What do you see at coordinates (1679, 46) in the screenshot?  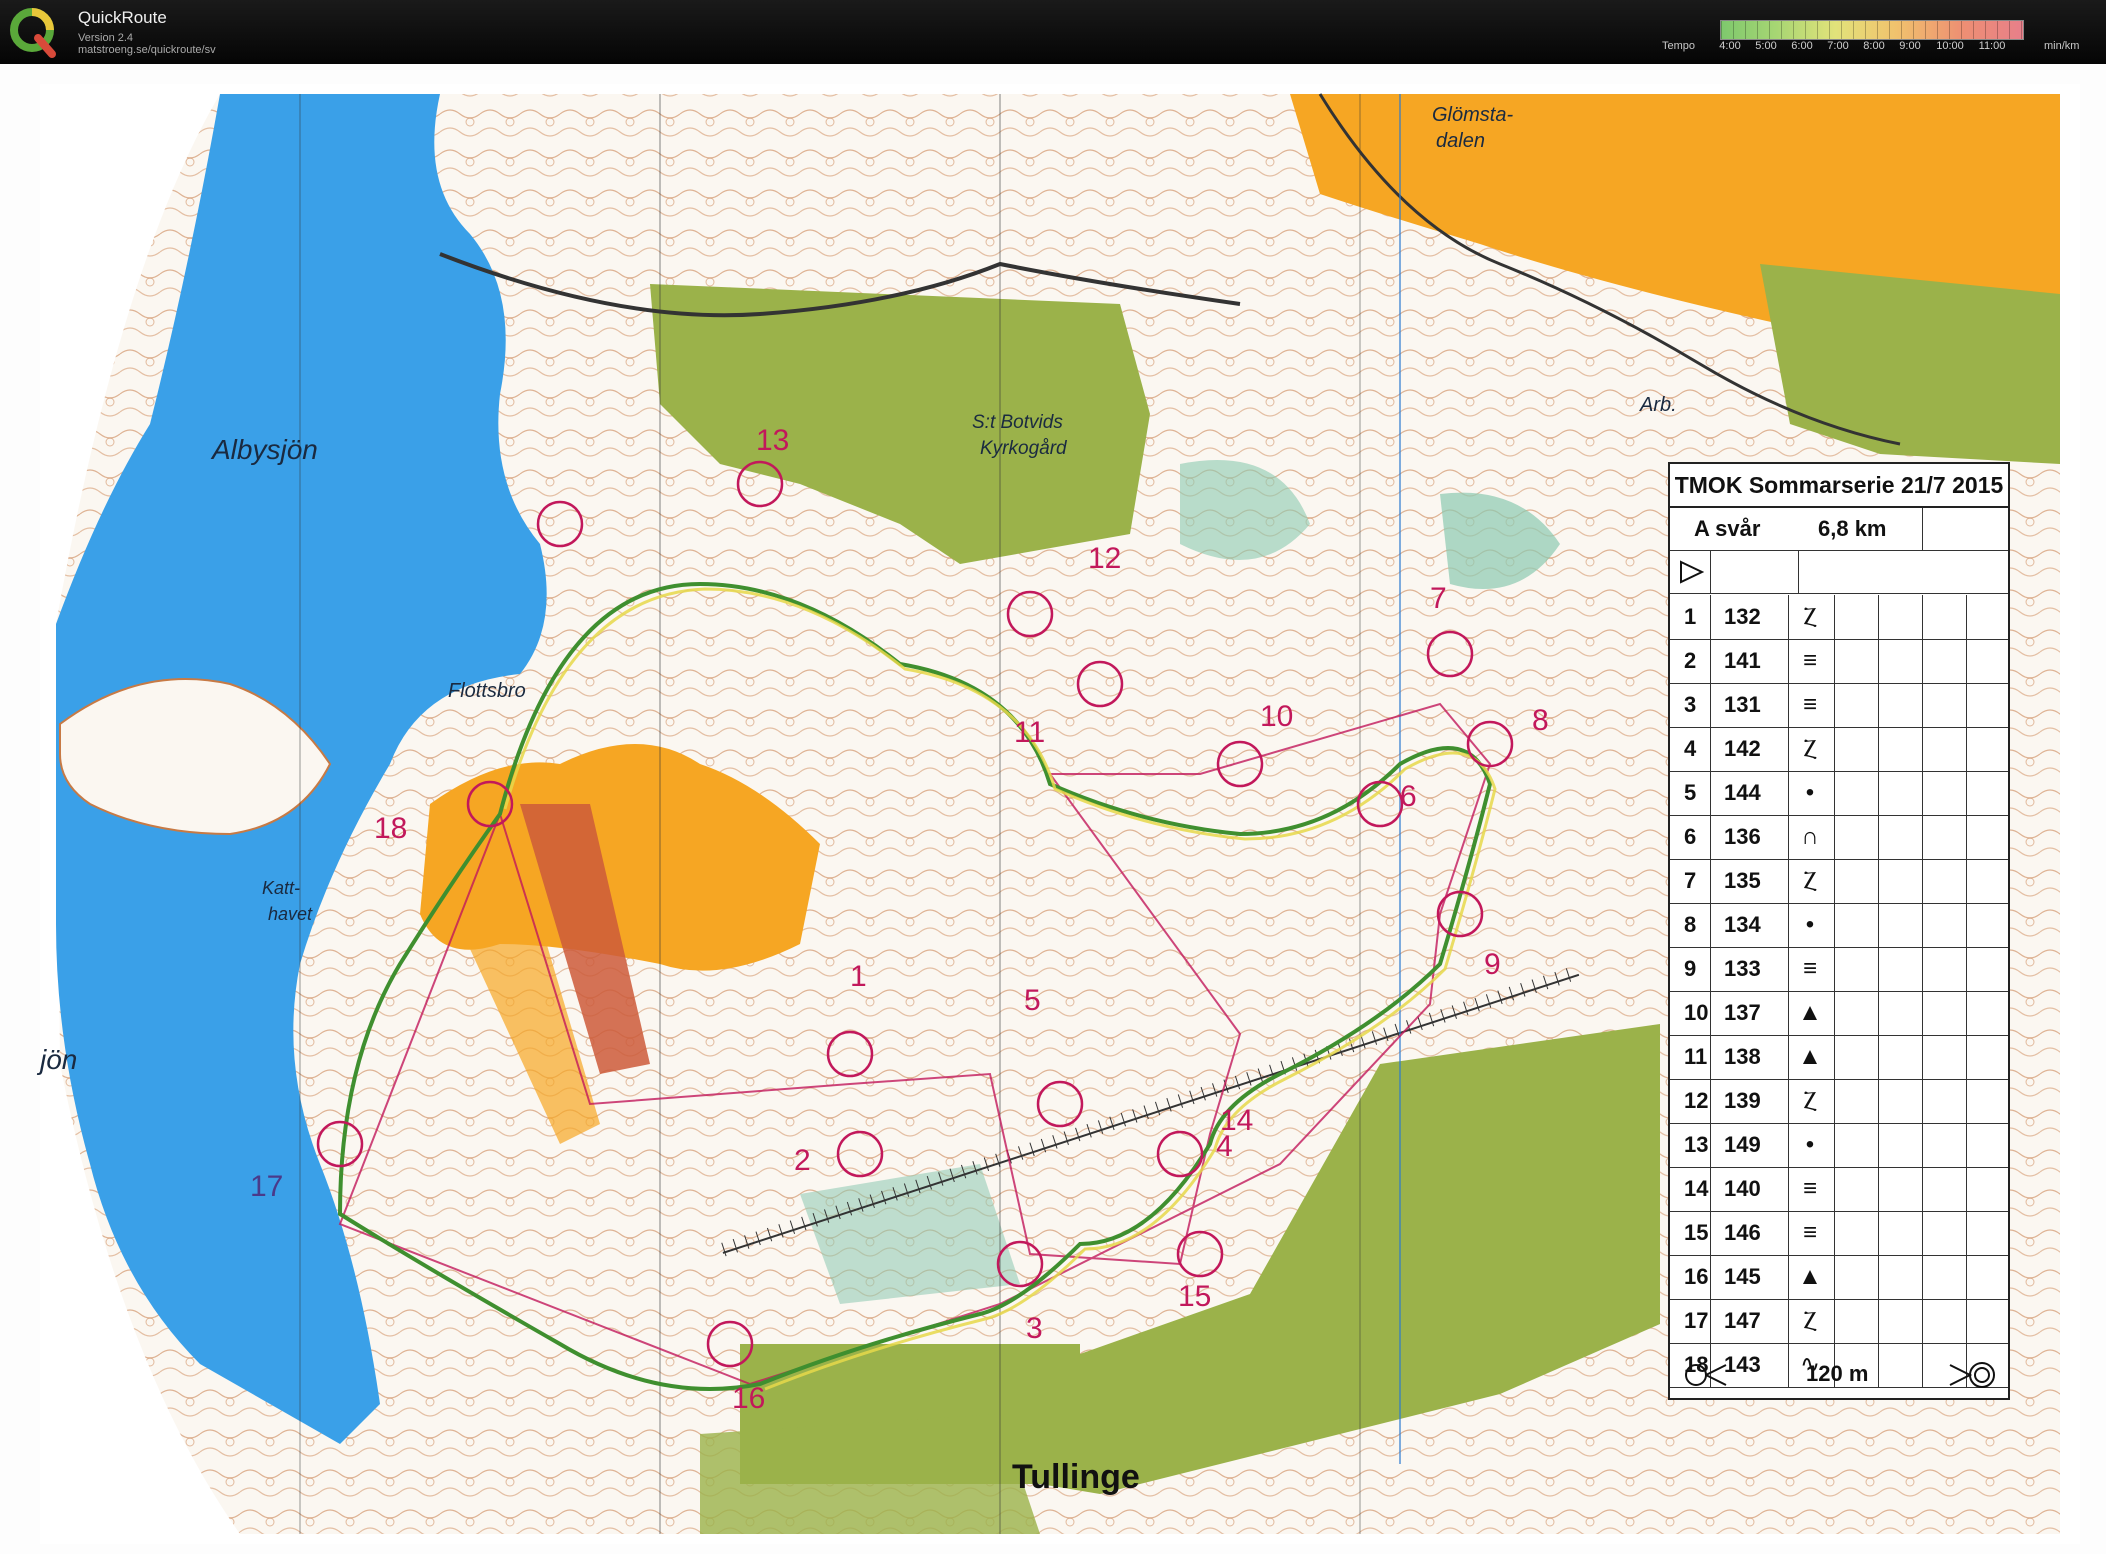 I see `tempo-label: Tempo` at bounding box center [1679, 46].